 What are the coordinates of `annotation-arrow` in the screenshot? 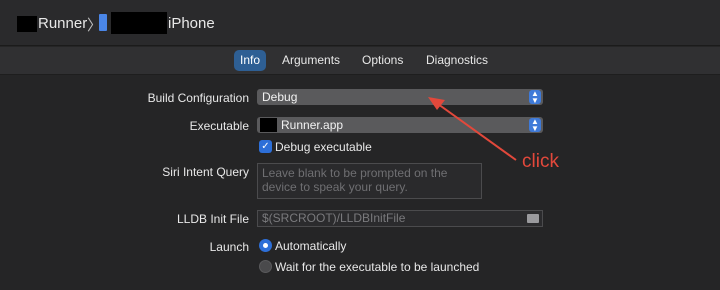 It's located at (472, 129).